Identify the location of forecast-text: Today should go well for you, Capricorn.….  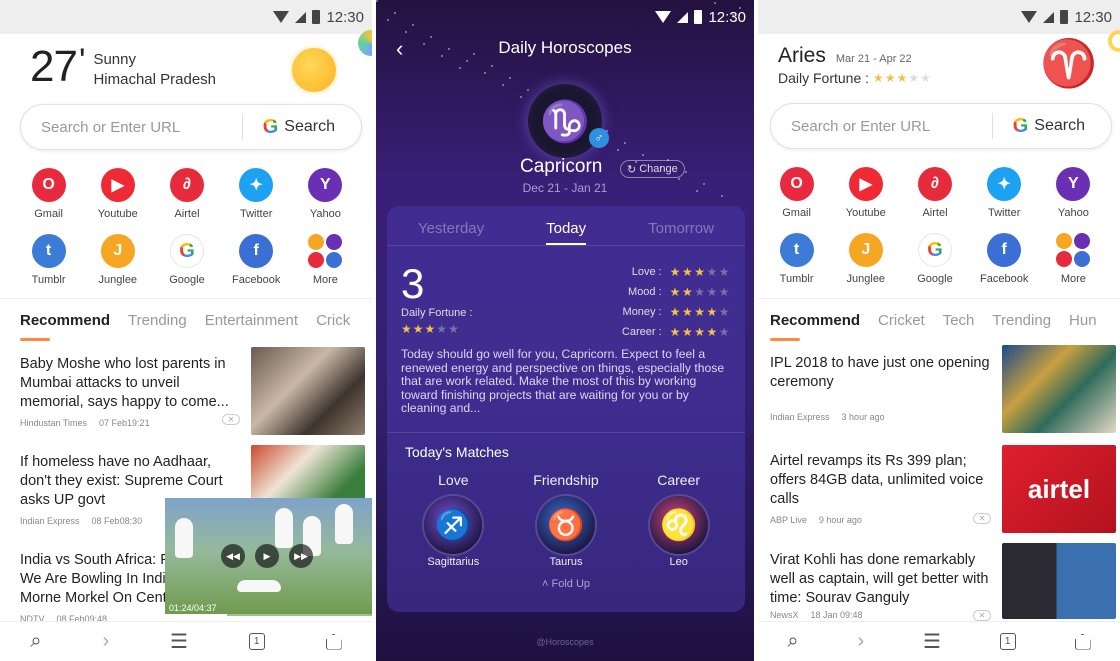
(566, 381).